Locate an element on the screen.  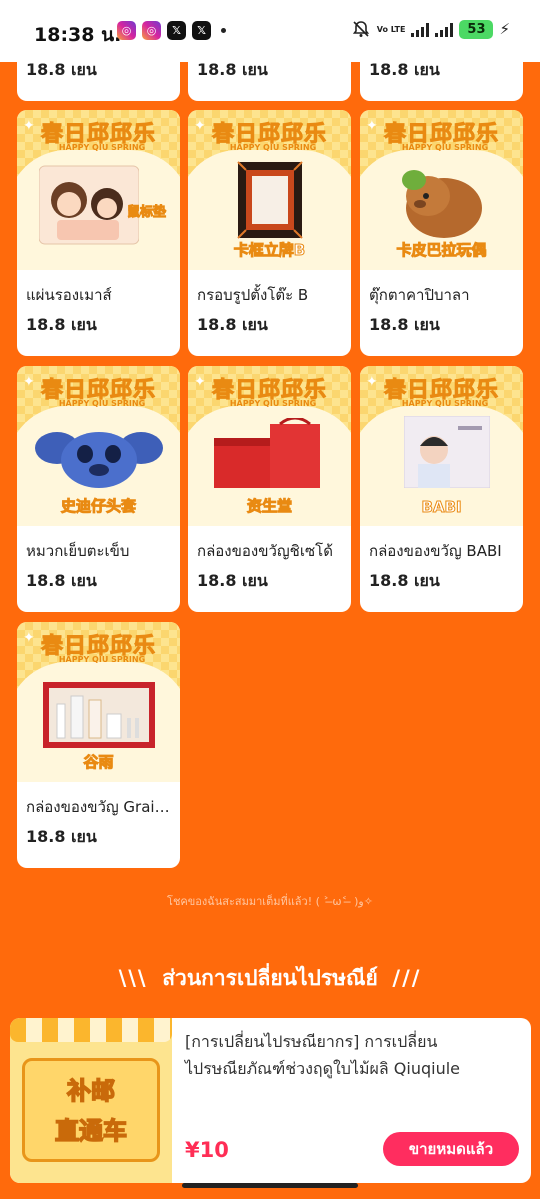
sign-board: 补邮 直通车 is located at coordinates (91, 1110).